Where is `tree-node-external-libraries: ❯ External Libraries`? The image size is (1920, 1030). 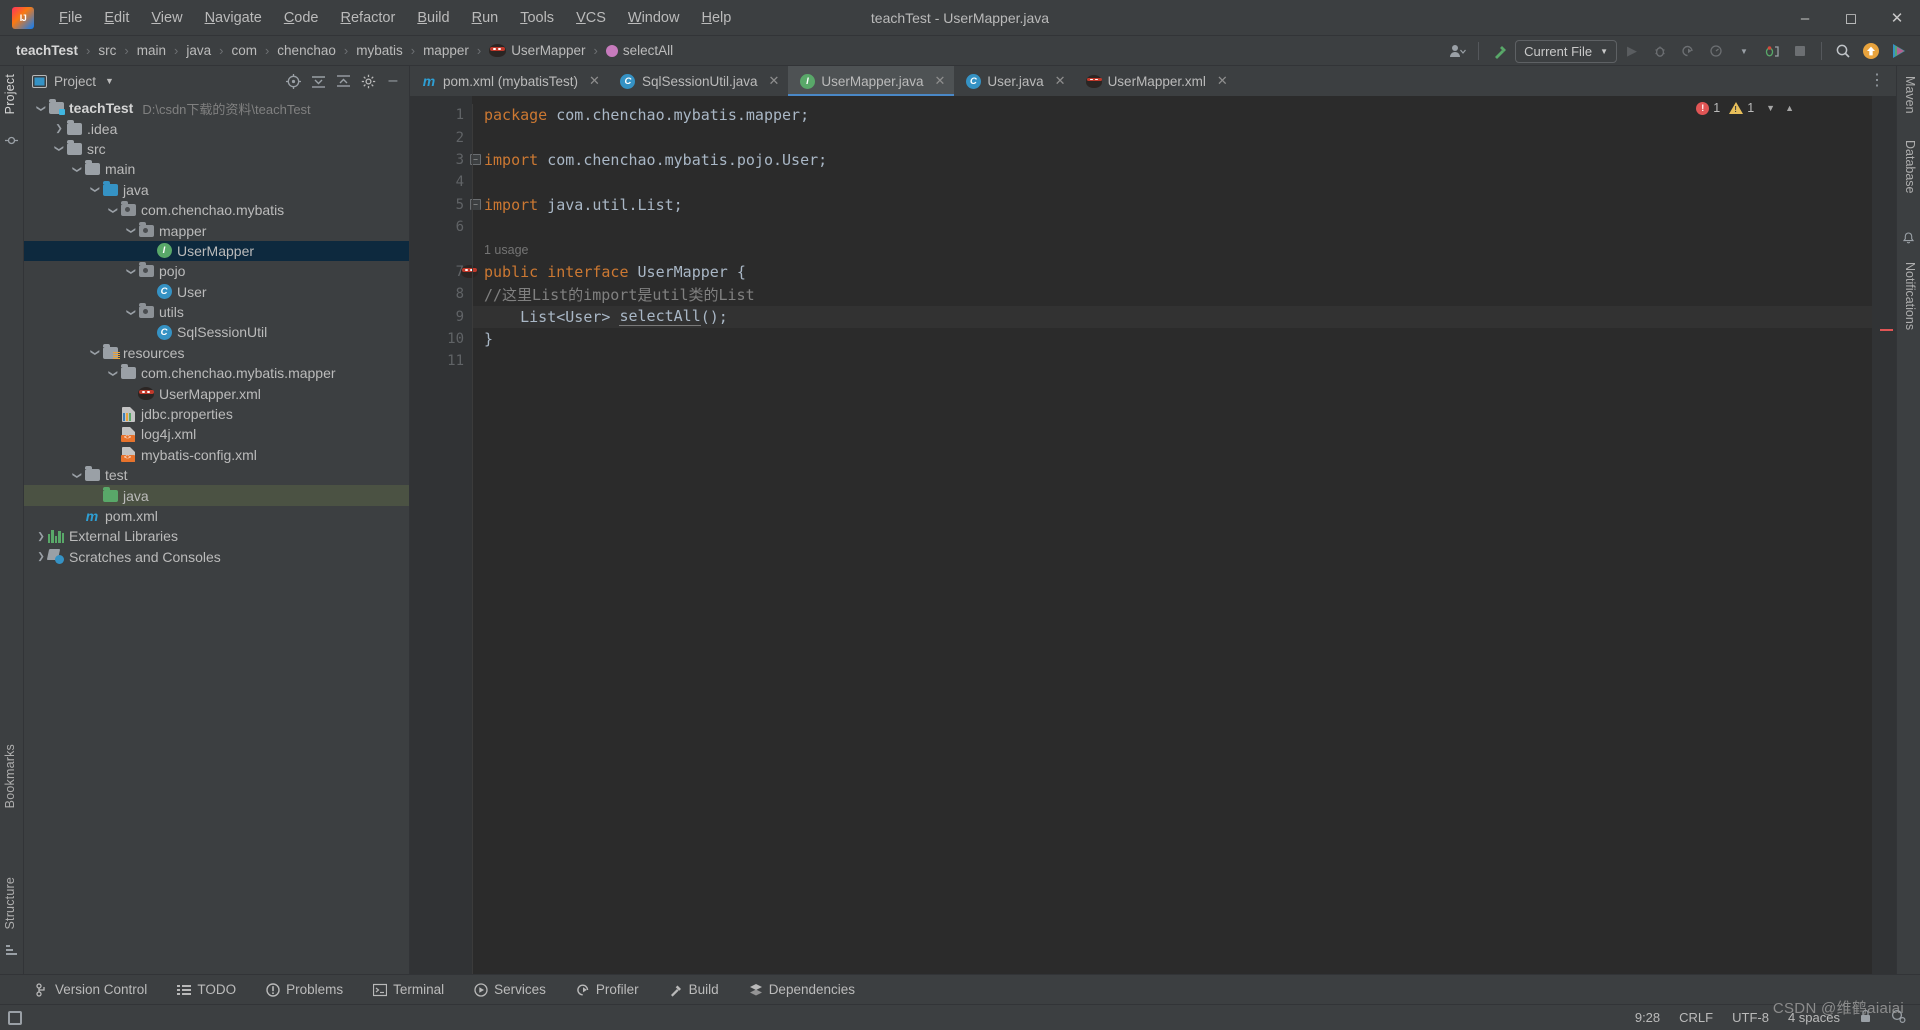
tree-node-external-libraries: ❯ External Libraries is located at coordinates (216, 536).